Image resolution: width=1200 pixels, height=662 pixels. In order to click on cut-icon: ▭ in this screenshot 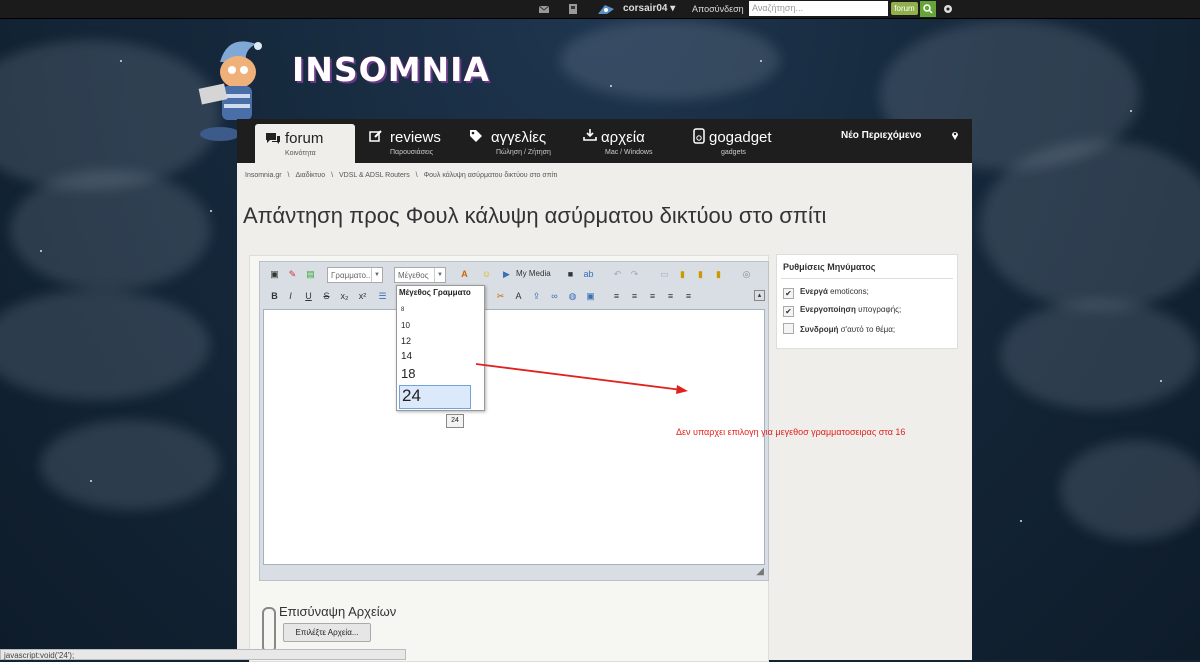, I will do `click(664, 274)`.